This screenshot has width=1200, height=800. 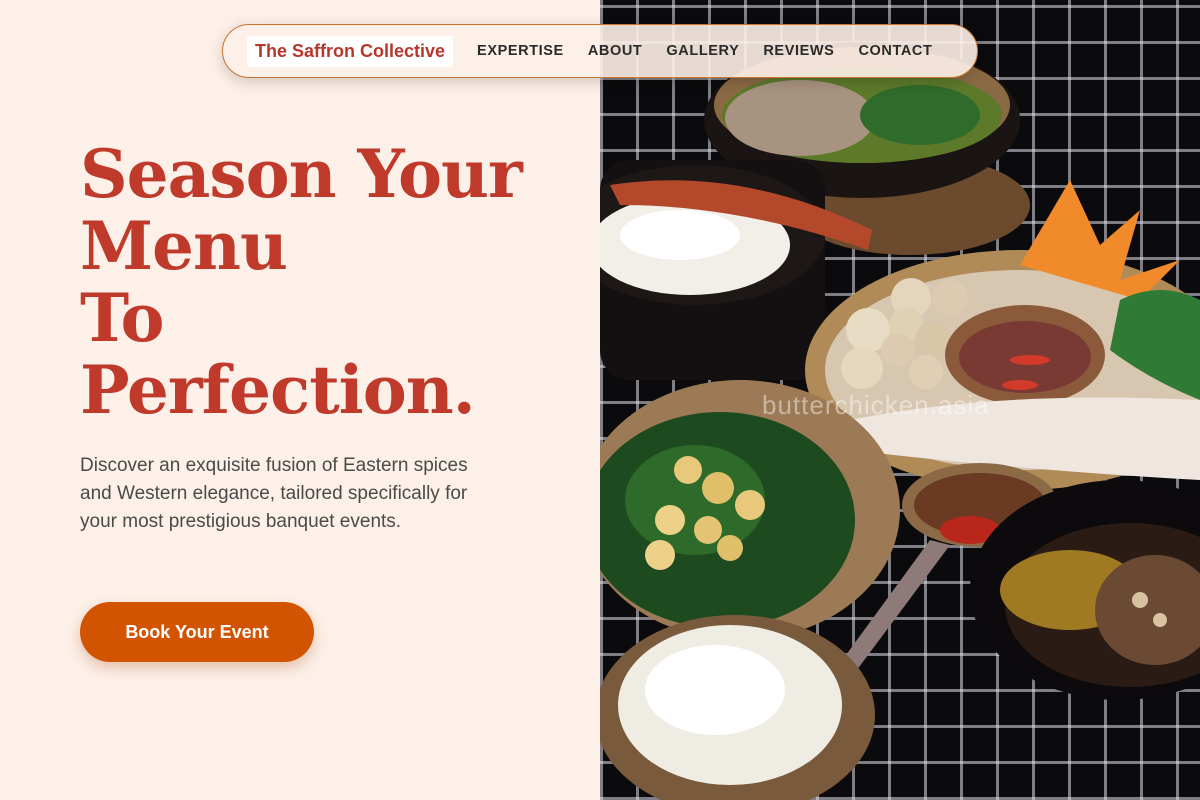 What do you see at coordinates (737, 707) in the screenshot?
I see `rice-bowl` at bounding box center [737, 707].